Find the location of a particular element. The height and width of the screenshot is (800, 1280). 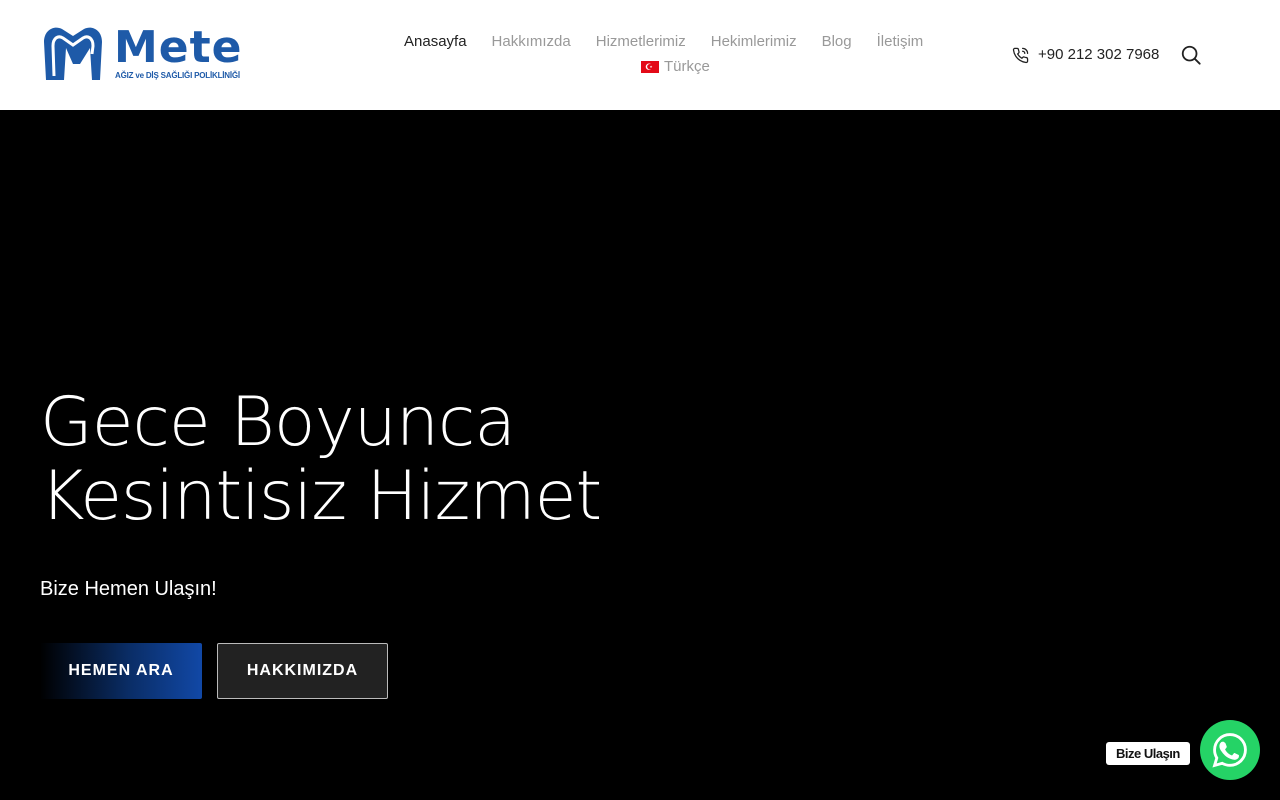

header-phone-link: +90 212 302 7968 is located at coordinates (1085, 55).